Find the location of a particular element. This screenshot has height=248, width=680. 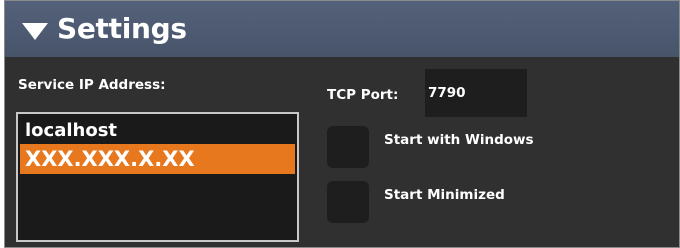

service-ip-label: Service IP Address: is located at coordinates (92, 85).